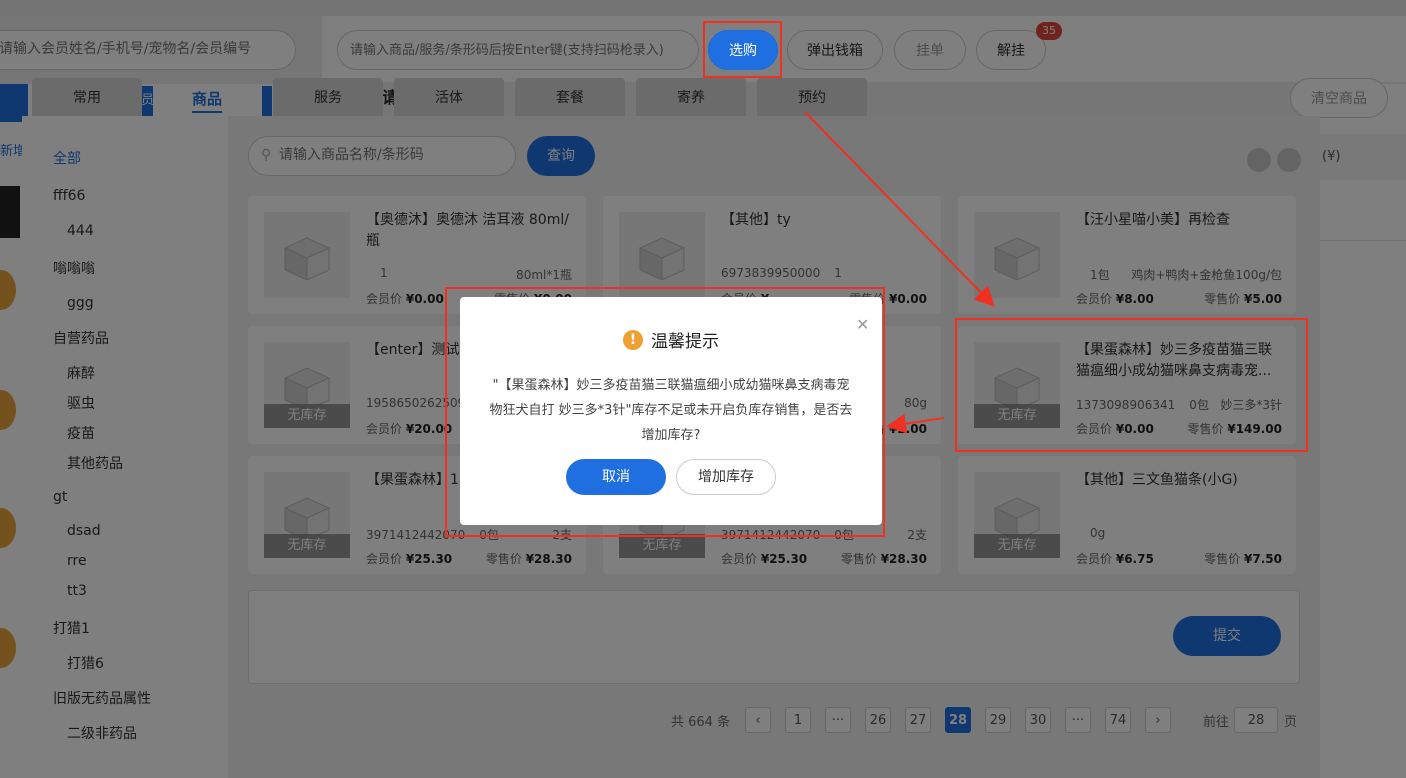 The height and width of the screenshot is (778, 1406). What do you see at coordinates (899, 209) in the screenshot?
I see `arrow-to-product` at bounding box center [899, 209].